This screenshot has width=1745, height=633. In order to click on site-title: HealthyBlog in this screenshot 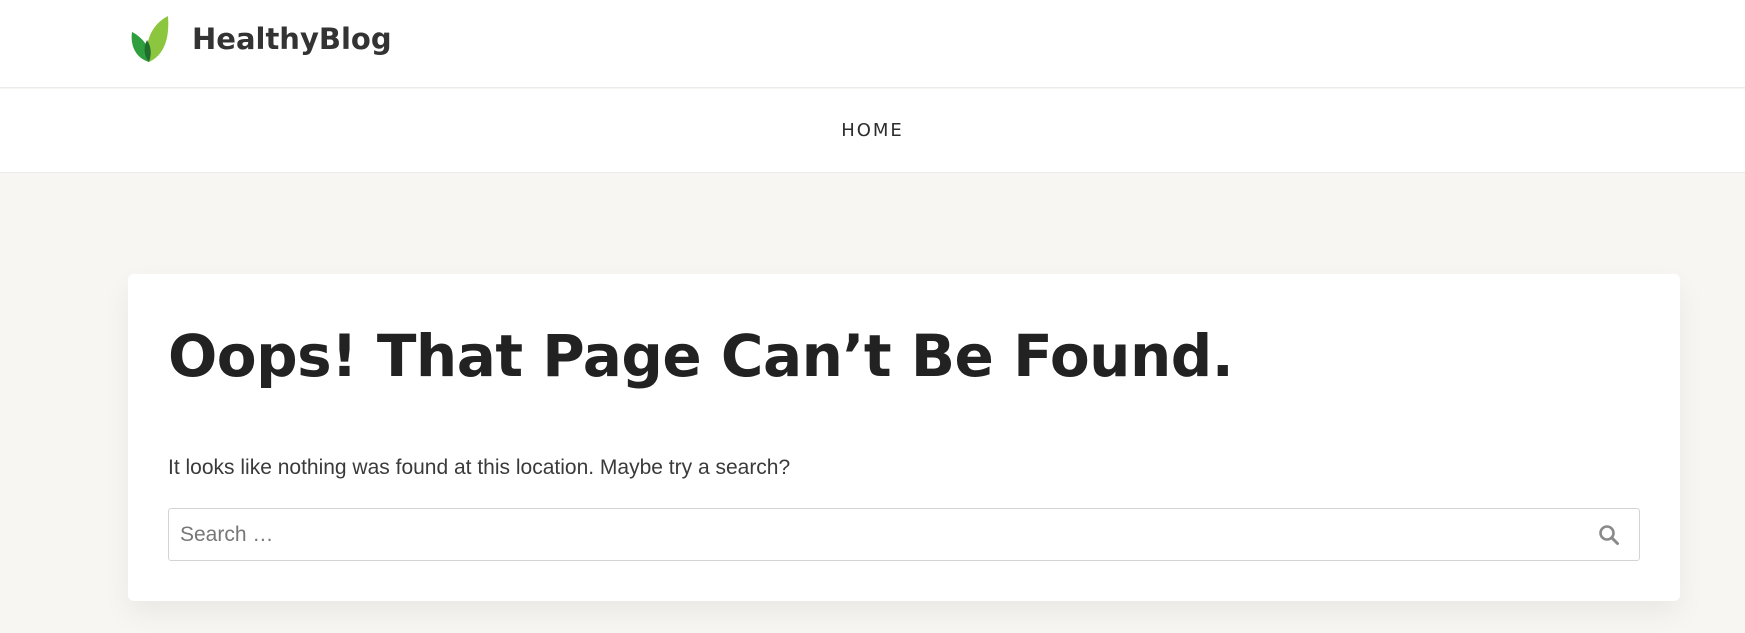, I will do `click(292, 39)`.